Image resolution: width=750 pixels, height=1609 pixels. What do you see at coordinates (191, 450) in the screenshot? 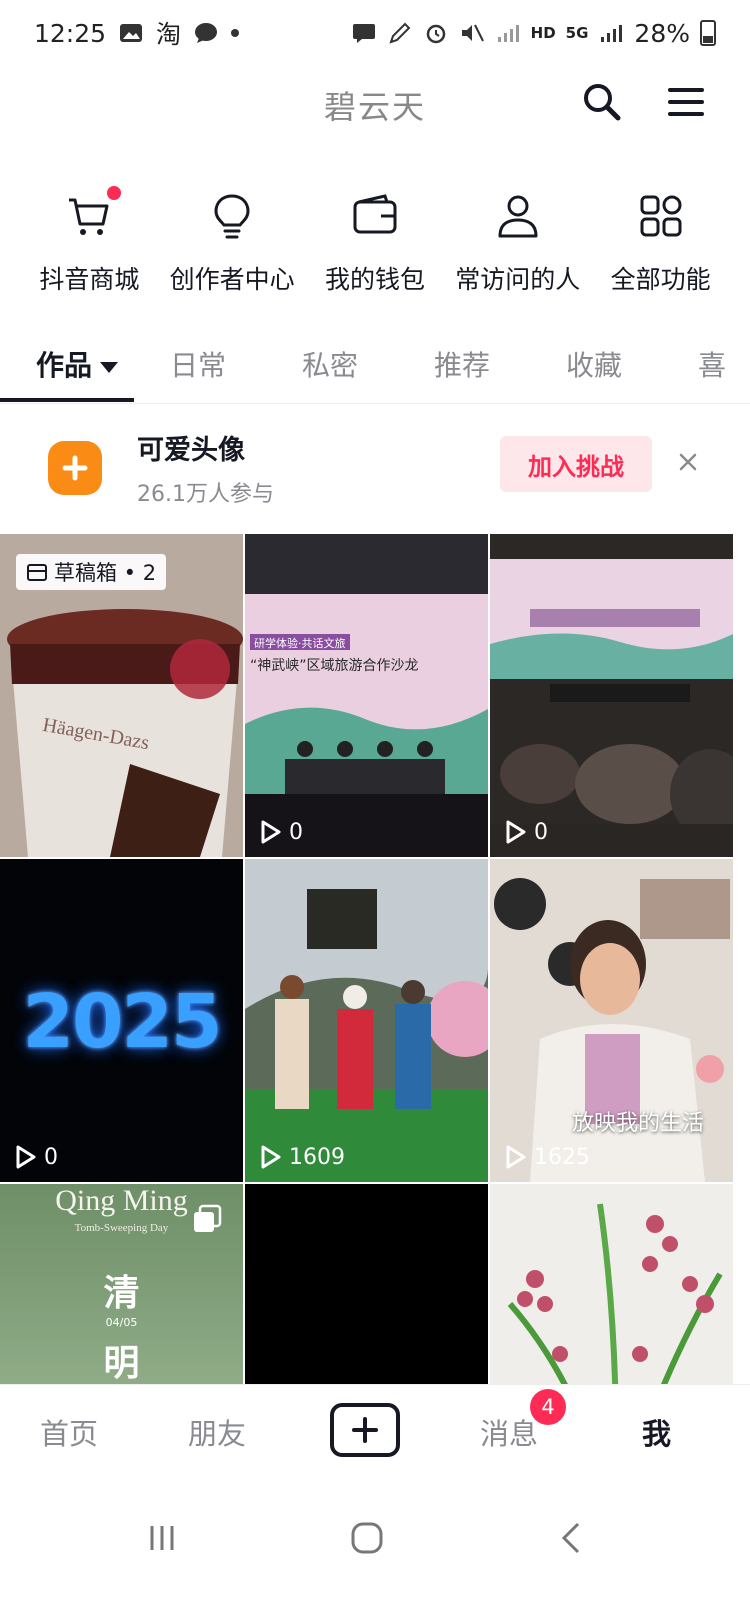
I see `challenge-title: 可爱头像` at bounding box center [191, 450].